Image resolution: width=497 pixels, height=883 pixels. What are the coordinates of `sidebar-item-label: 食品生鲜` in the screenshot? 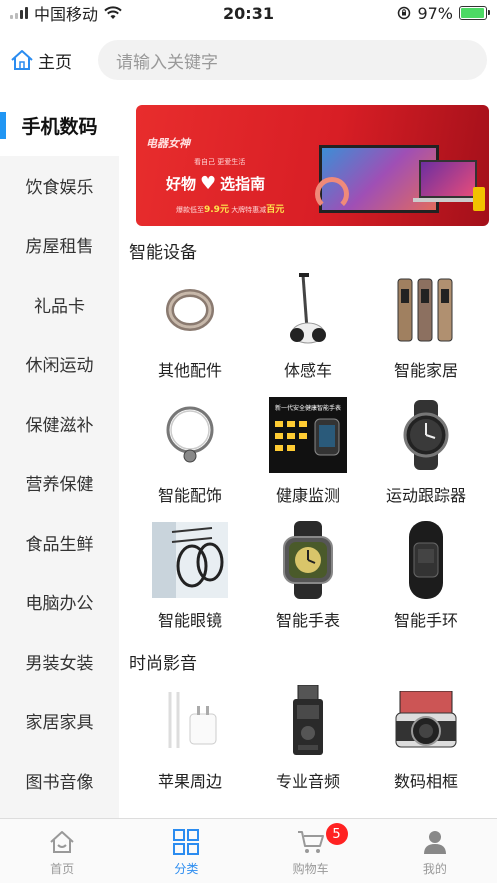 It's located at (59, 544).